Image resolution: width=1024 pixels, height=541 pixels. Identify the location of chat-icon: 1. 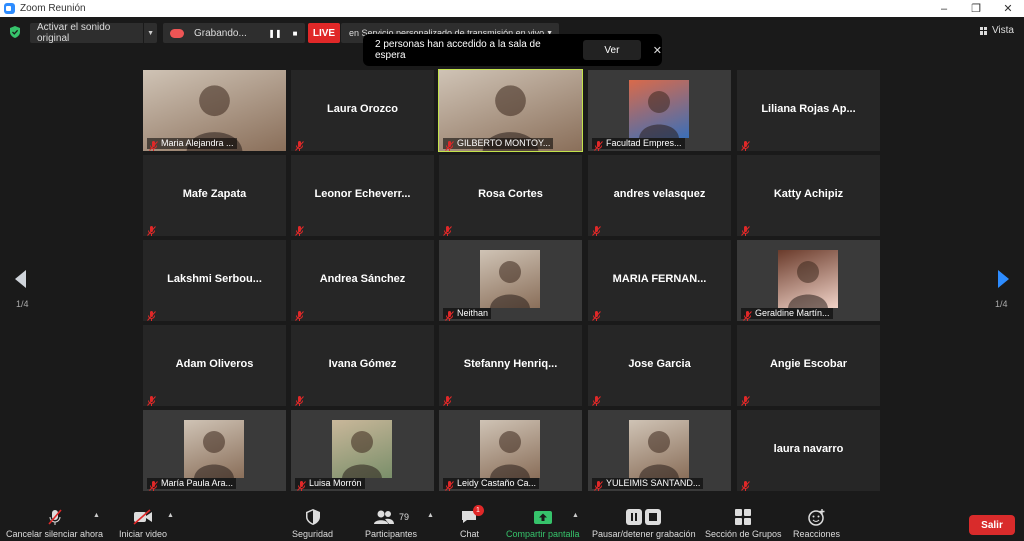
(472, 515).